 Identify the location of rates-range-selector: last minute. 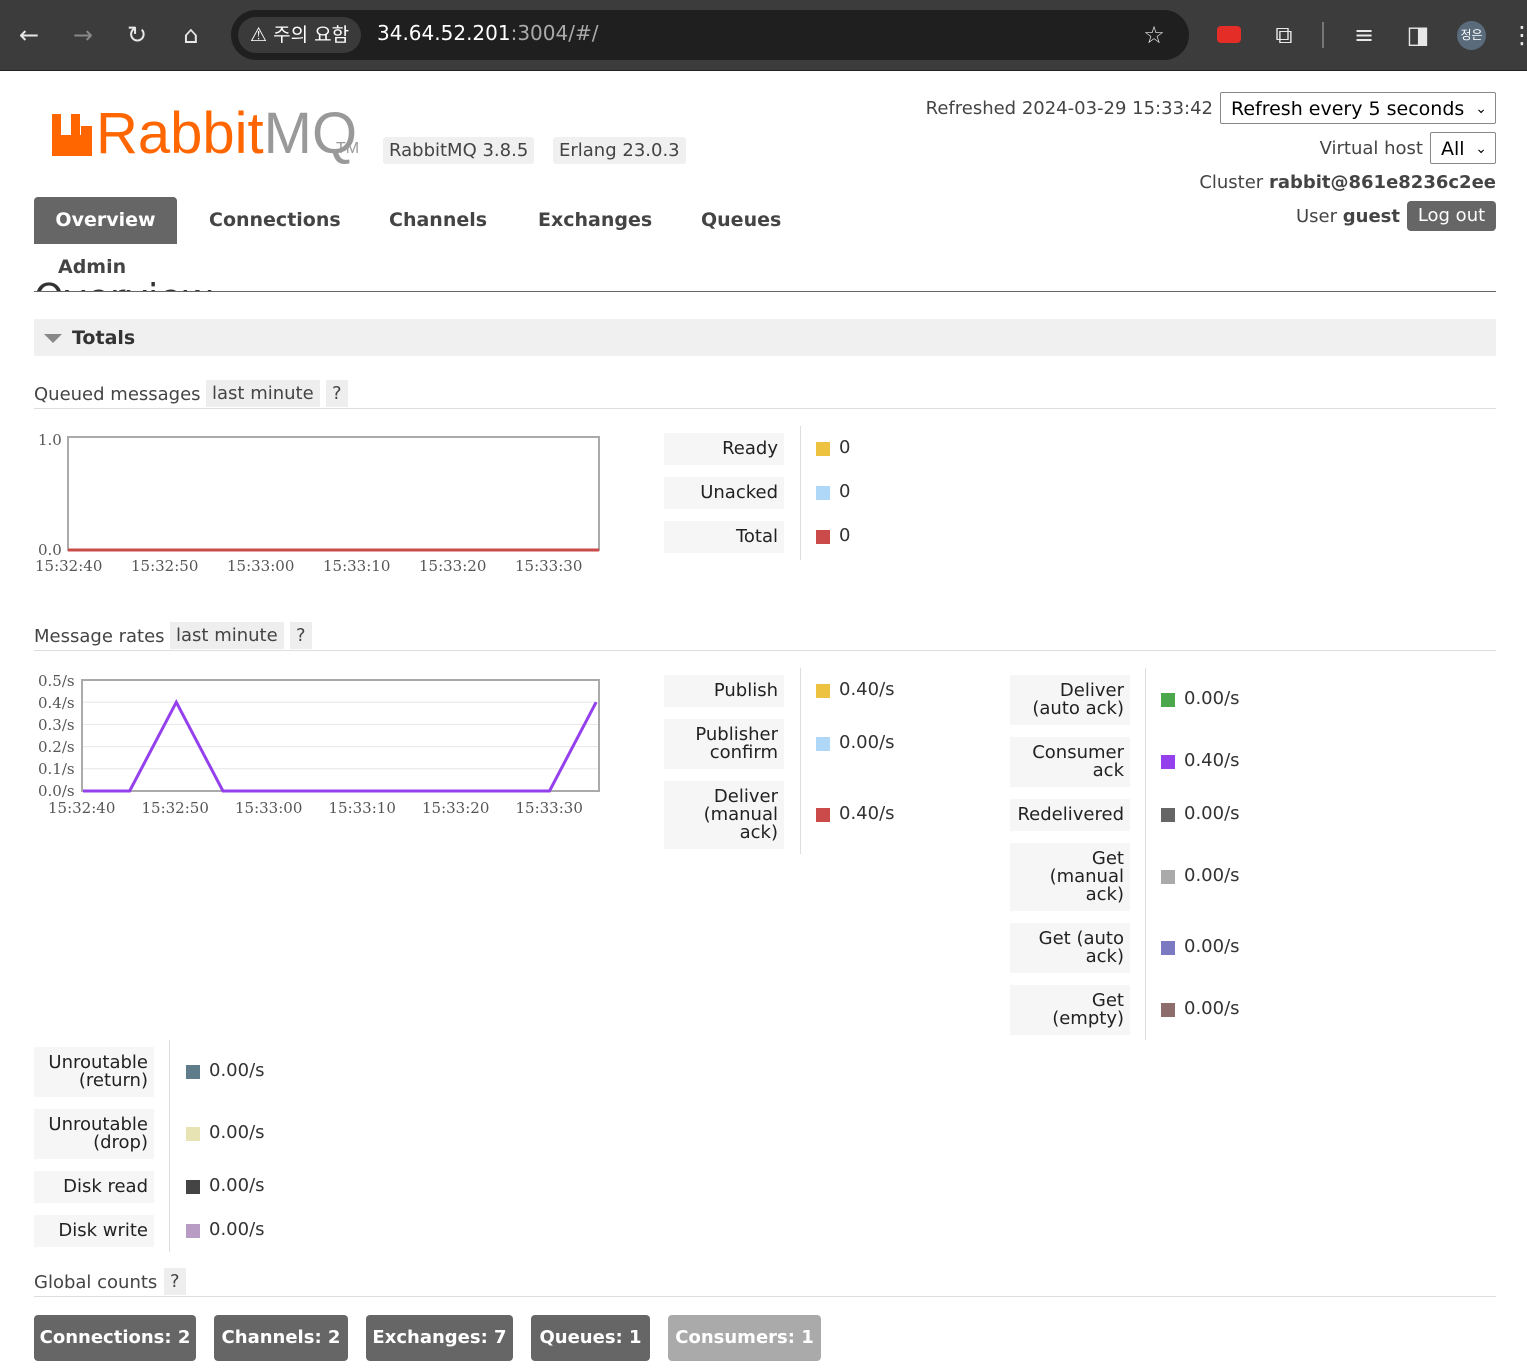
(227, 635).